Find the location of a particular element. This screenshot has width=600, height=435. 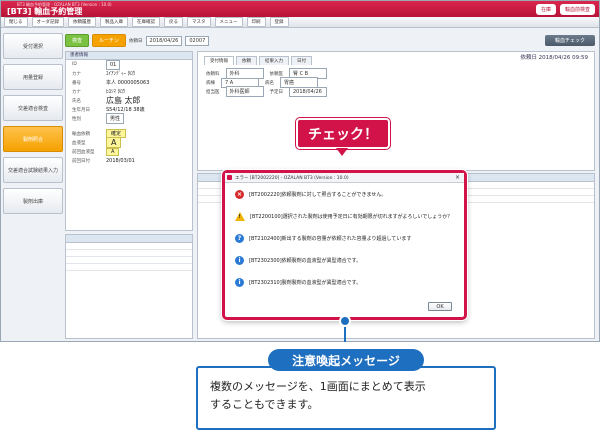

blood-type-panel is located at coordinates (129, 286).